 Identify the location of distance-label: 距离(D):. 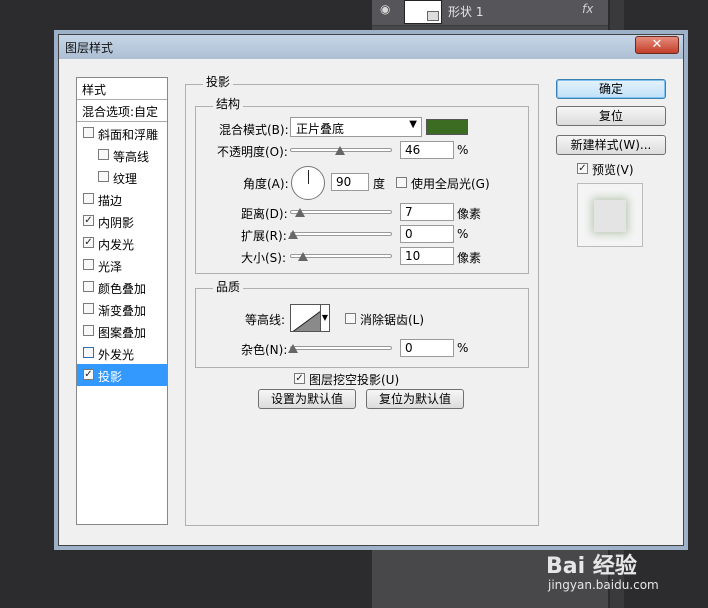
(264, 214).